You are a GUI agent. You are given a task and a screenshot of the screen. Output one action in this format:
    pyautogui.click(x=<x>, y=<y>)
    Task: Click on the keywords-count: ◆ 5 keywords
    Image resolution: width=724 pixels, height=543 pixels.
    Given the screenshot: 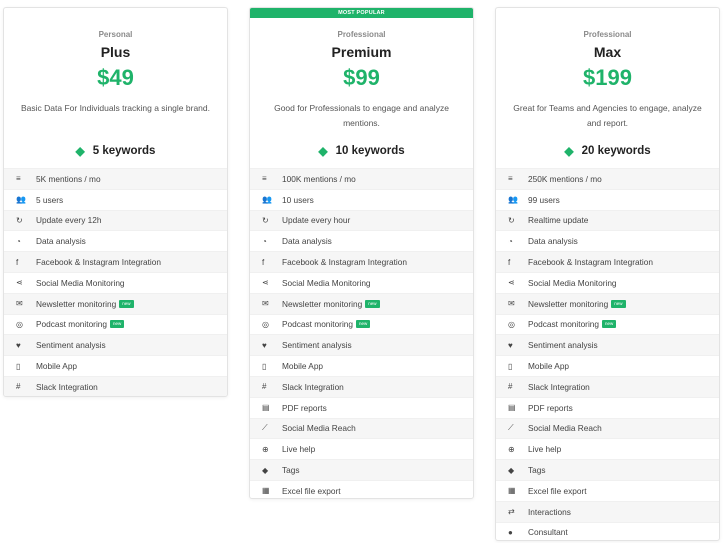 What is the action you would take?
    pyautogui.click(x=115, y=151)
    